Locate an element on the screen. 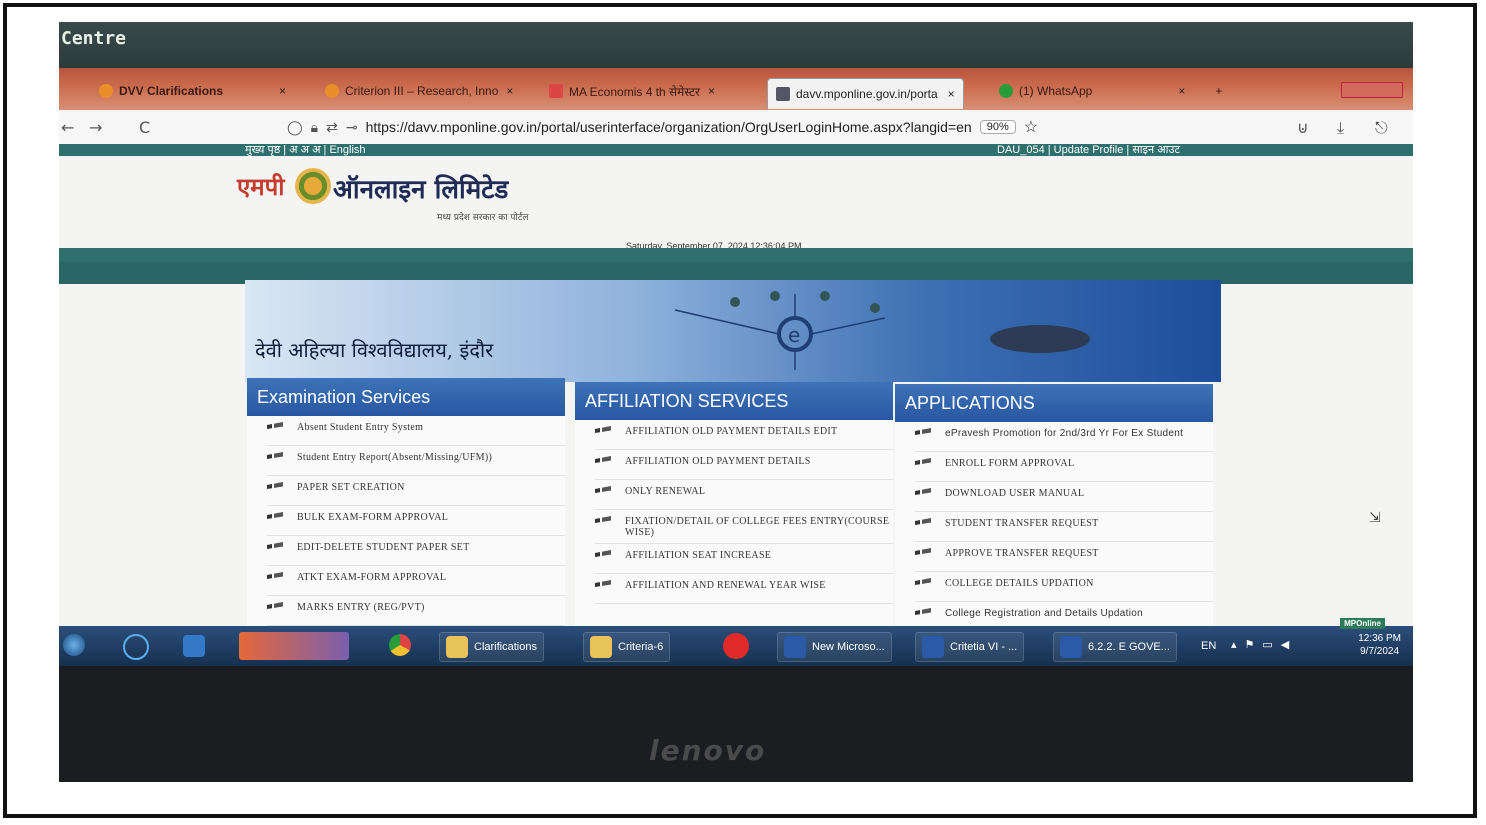  mouse-cursor-icon: ⇲ is located at coordinates (1375, 518).